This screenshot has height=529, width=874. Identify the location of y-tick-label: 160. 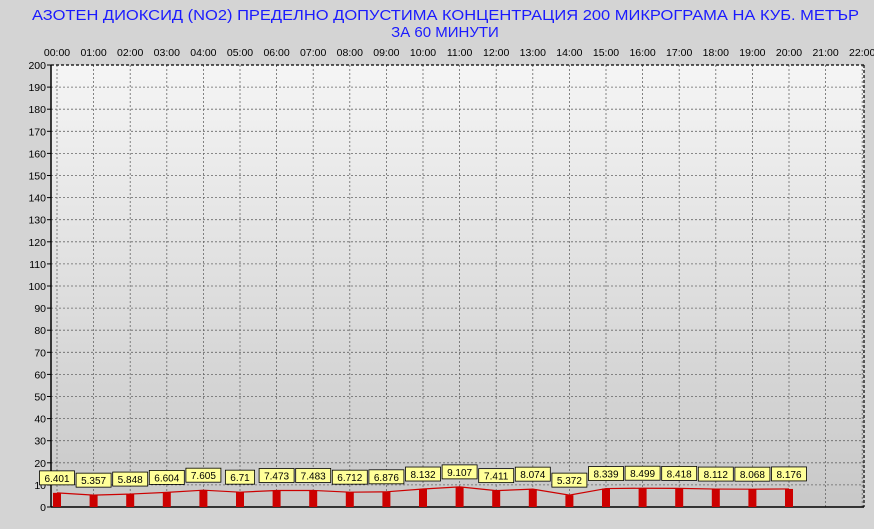
(37, 154).